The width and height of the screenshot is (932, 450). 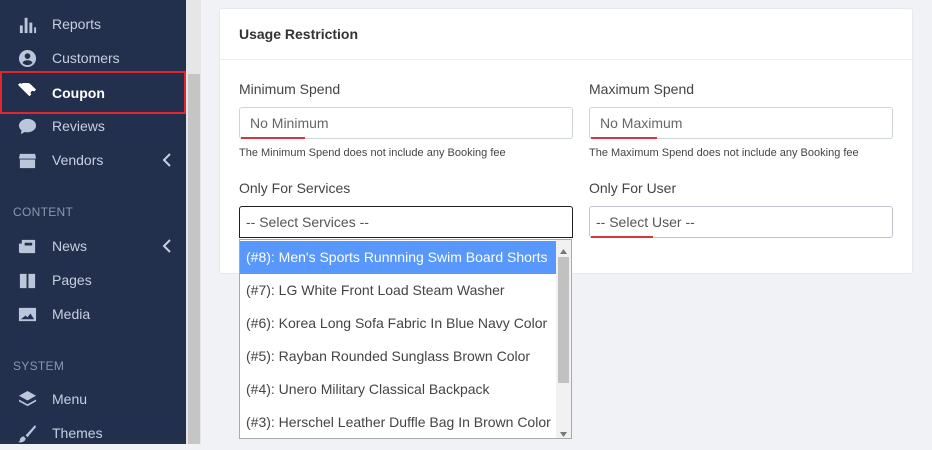 I want to click on sidebar-item-reviews: Reviews, so click(x=93, y=126).